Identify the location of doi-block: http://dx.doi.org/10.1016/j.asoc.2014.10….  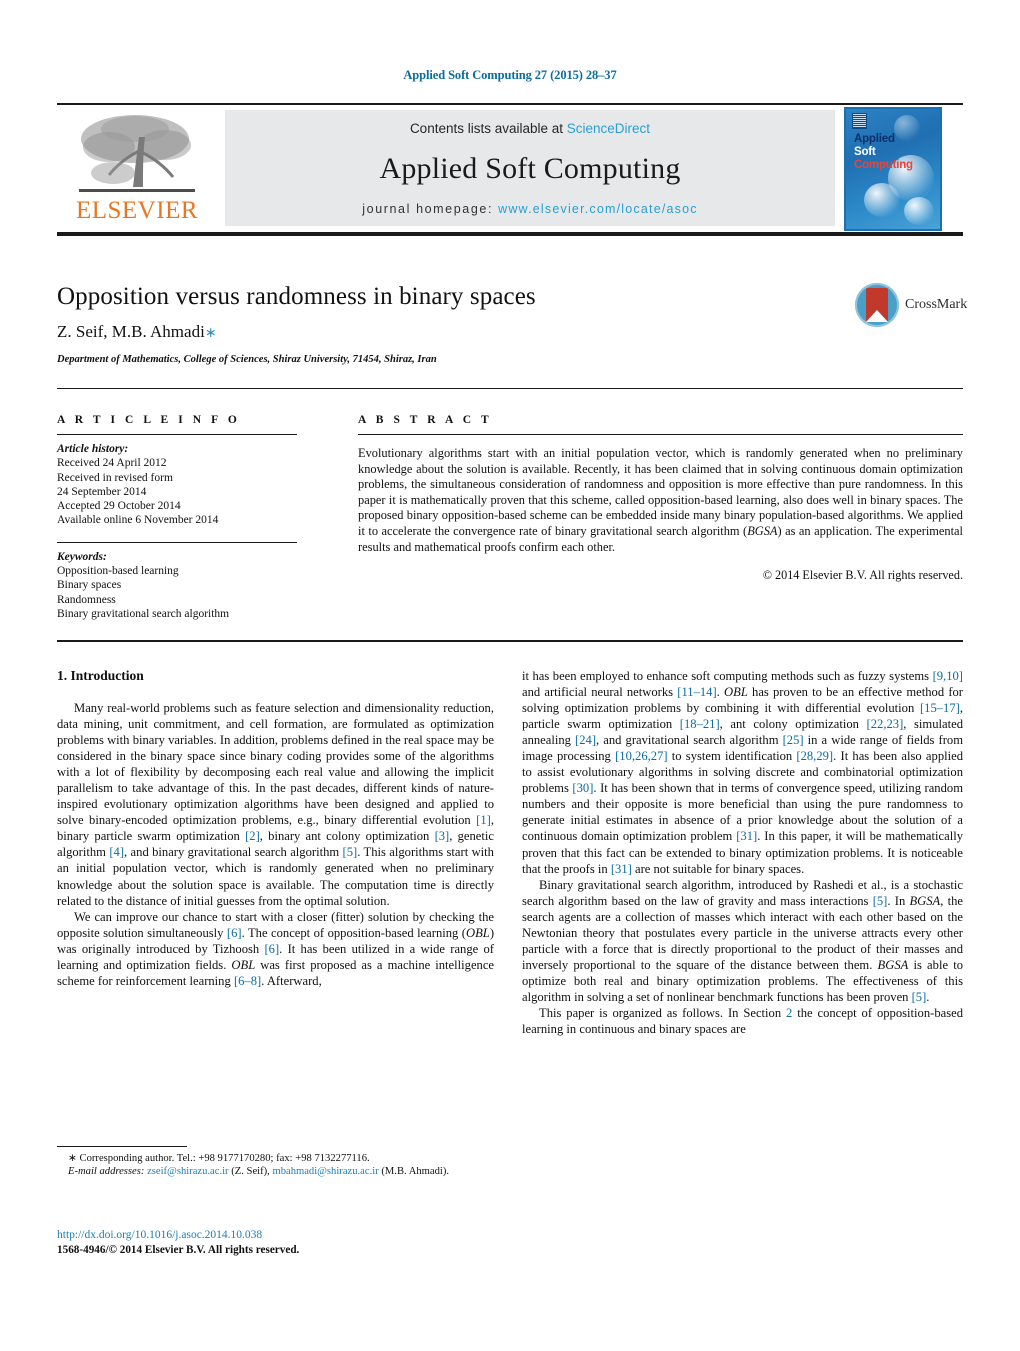
(275, 1242).